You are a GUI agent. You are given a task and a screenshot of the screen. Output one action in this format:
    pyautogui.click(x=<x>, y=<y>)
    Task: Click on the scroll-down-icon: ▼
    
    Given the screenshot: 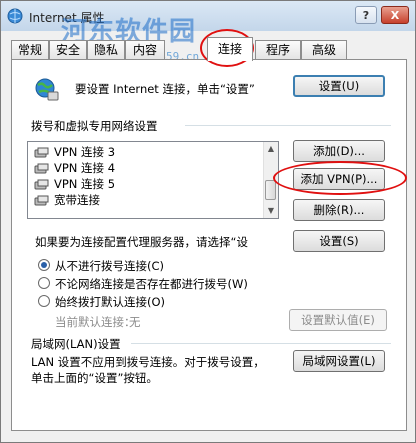 What is the action you would take?
    pyautogui.click(x=271, y=211)
    